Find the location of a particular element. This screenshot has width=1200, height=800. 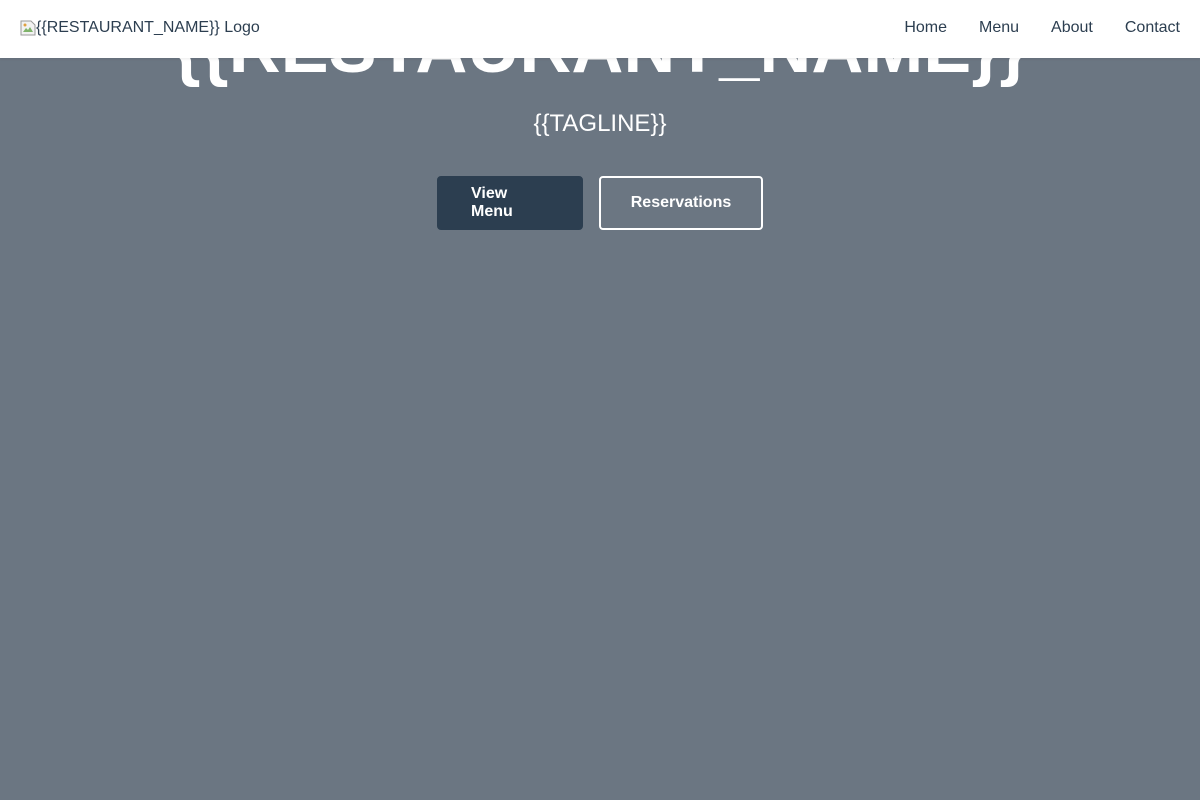

hero-tagline: {{TAGLINE}} is located at coordinates (600, 123).